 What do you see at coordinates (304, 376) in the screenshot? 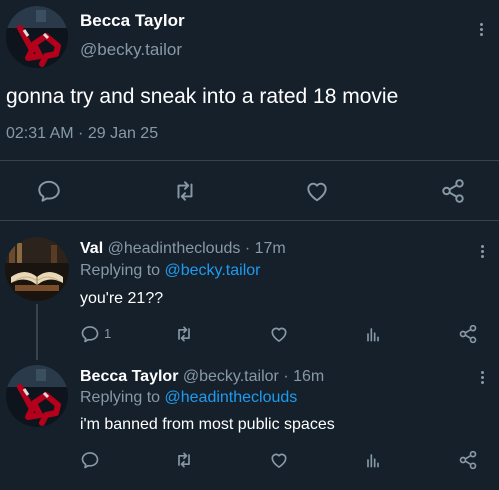
I see `reply-age: · 16m` at bounding box center [304, 376].